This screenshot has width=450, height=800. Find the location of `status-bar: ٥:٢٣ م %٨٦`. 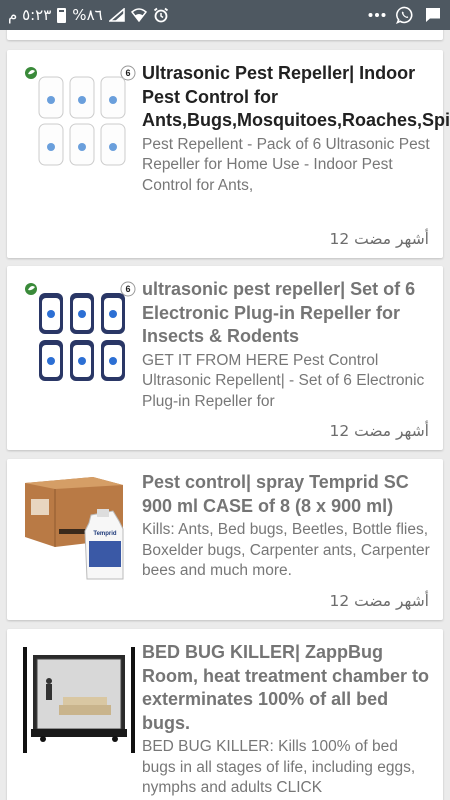

status-bar: ٥:٢٣ م %٨٦ is located at coordinates (225, 15).